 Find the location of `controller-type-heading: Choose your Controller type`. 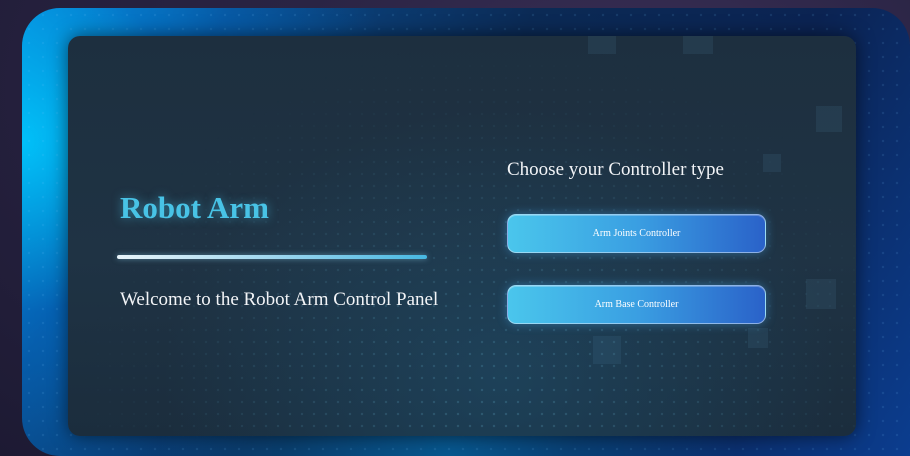

controller-type-heading: Choose your Controller type is located at coordinates (615, 169).